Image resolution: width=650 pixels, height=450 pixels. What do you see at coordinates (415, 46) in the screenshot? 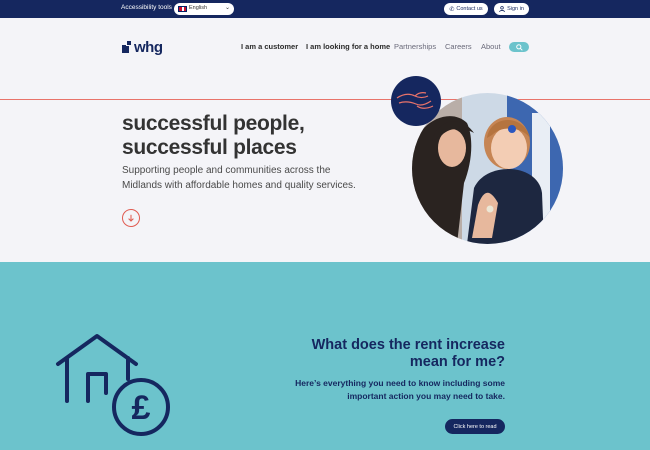
I see `nav-item-partnerships: Partnerships` at bounding box center [415, 46].